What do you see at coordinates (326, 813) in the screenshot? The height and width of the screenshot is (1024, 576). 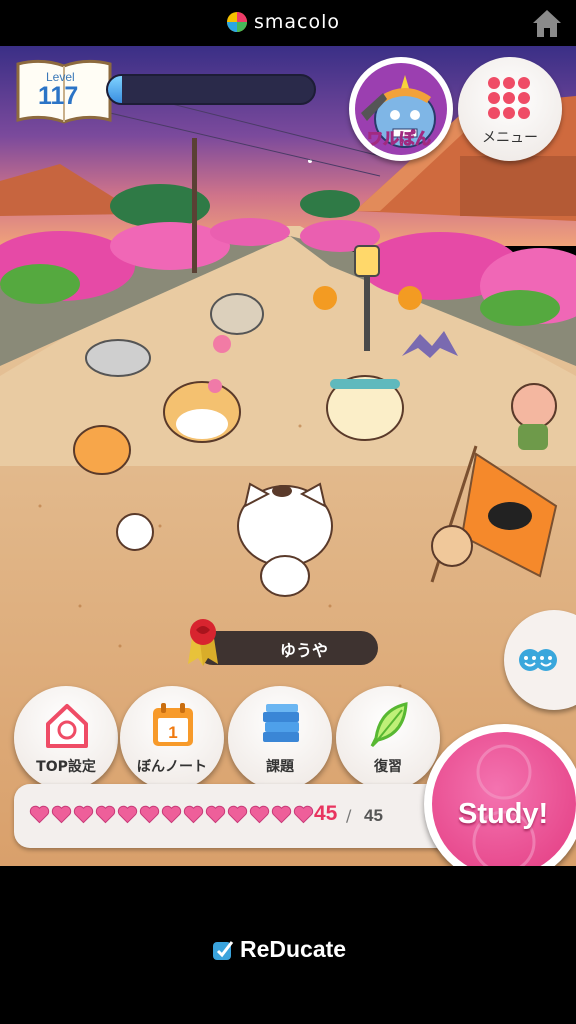 I see `hearts-current: 45` at bounding box center [326, 813].